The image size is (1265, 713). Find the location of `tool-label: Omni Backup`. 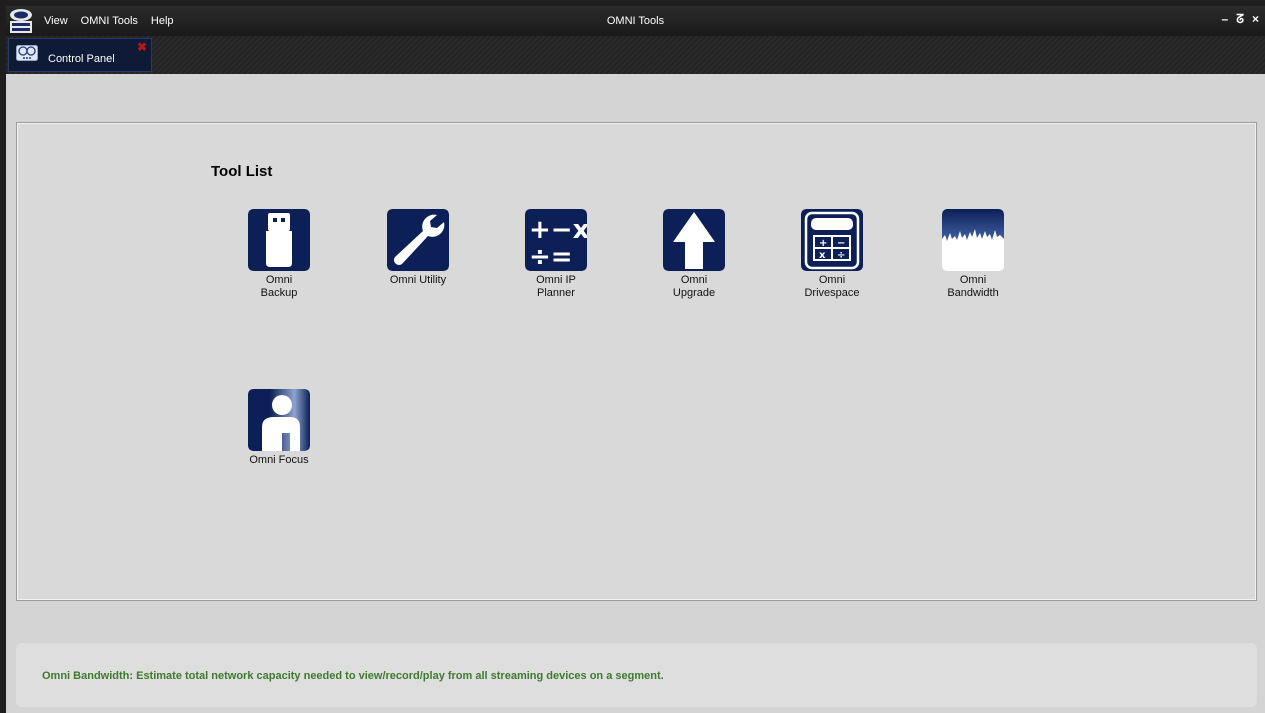

tool-label: Omni Backup is located at coordinates (279, 286).